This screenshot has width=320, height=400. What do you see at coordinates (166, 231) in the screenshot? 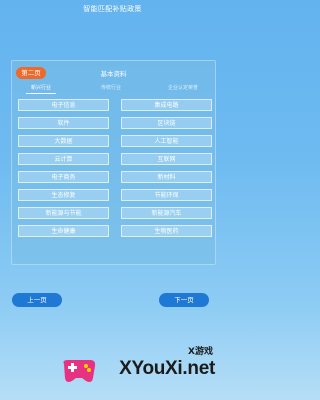
I see `industry-option: 生物医药` at bounding box center [166, 231].